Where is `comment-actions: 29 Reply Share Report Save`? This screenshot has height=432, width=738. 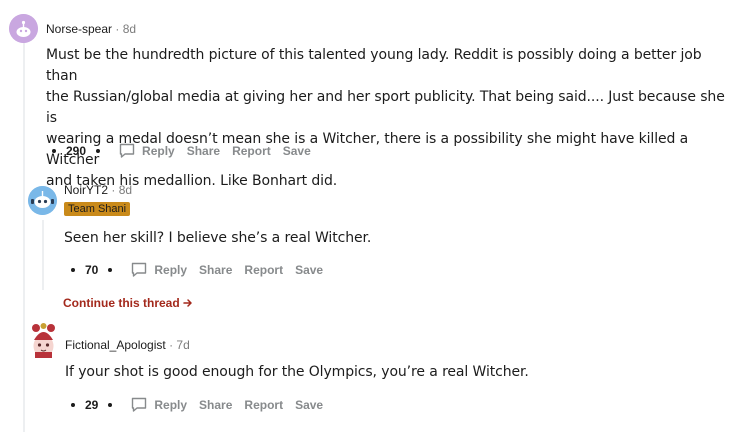
comment-actions: 29 Reply Share Report Save is located at coordinates (203, 405).